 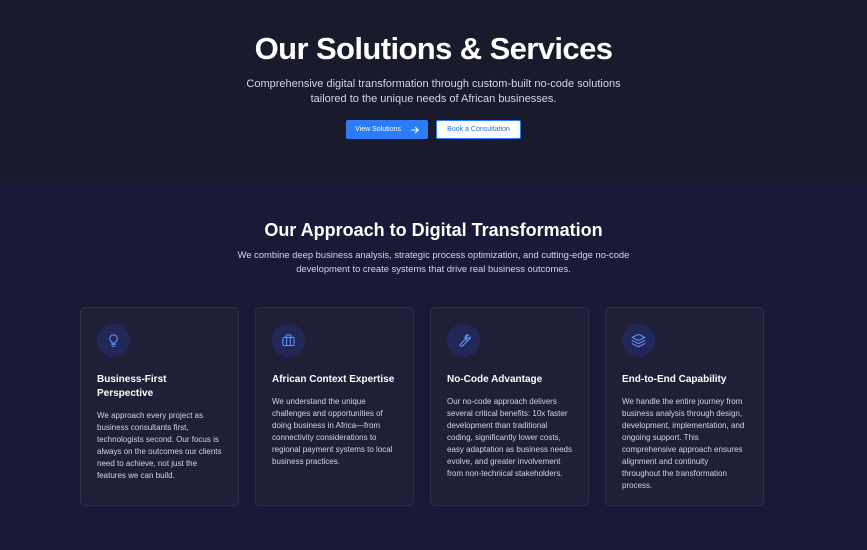 I want to click on view-solutions-label: View Solutions, so click(x=378, y=129).